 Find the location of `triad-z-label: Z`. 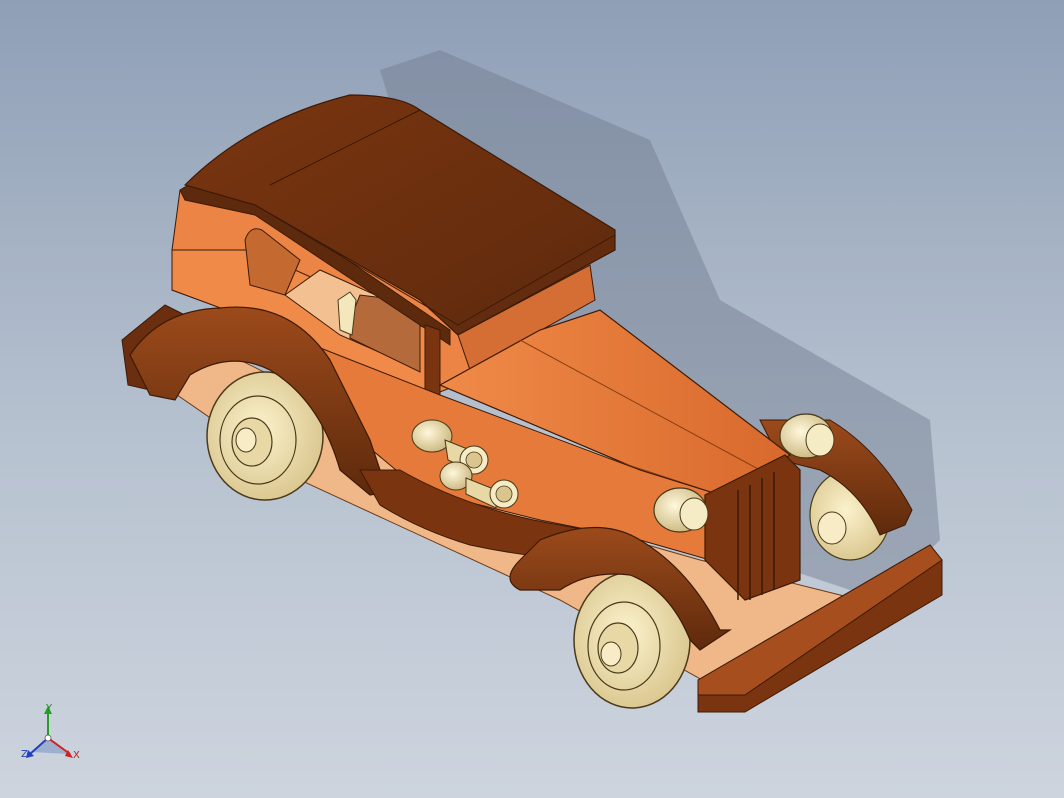

triad-z-label: Z is located at coordinates (24, 754).